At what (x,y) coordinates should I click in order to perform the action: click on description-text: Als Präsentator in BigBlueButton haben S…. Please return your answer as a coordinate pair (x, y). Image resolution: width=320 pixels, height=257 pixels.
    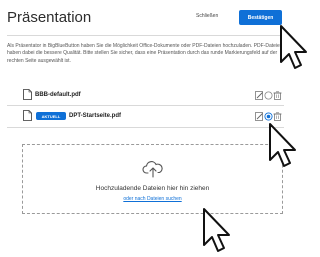
    Looking at the image, I should click on (145, 53).